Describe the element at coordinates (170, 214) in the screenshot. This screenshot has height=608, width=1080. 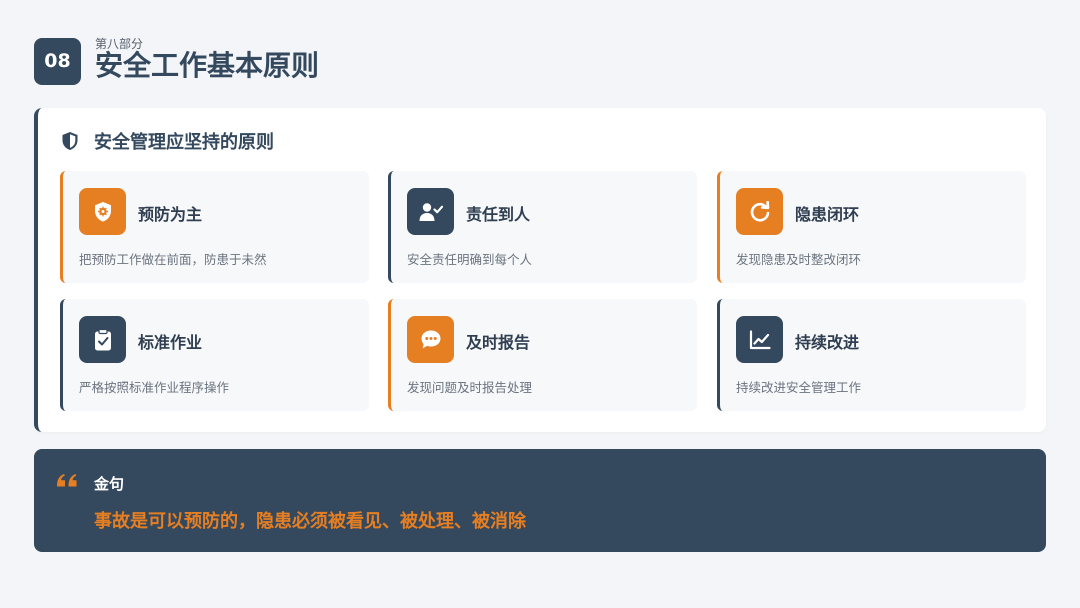
I see `principle-title: 预防为主` at that location.